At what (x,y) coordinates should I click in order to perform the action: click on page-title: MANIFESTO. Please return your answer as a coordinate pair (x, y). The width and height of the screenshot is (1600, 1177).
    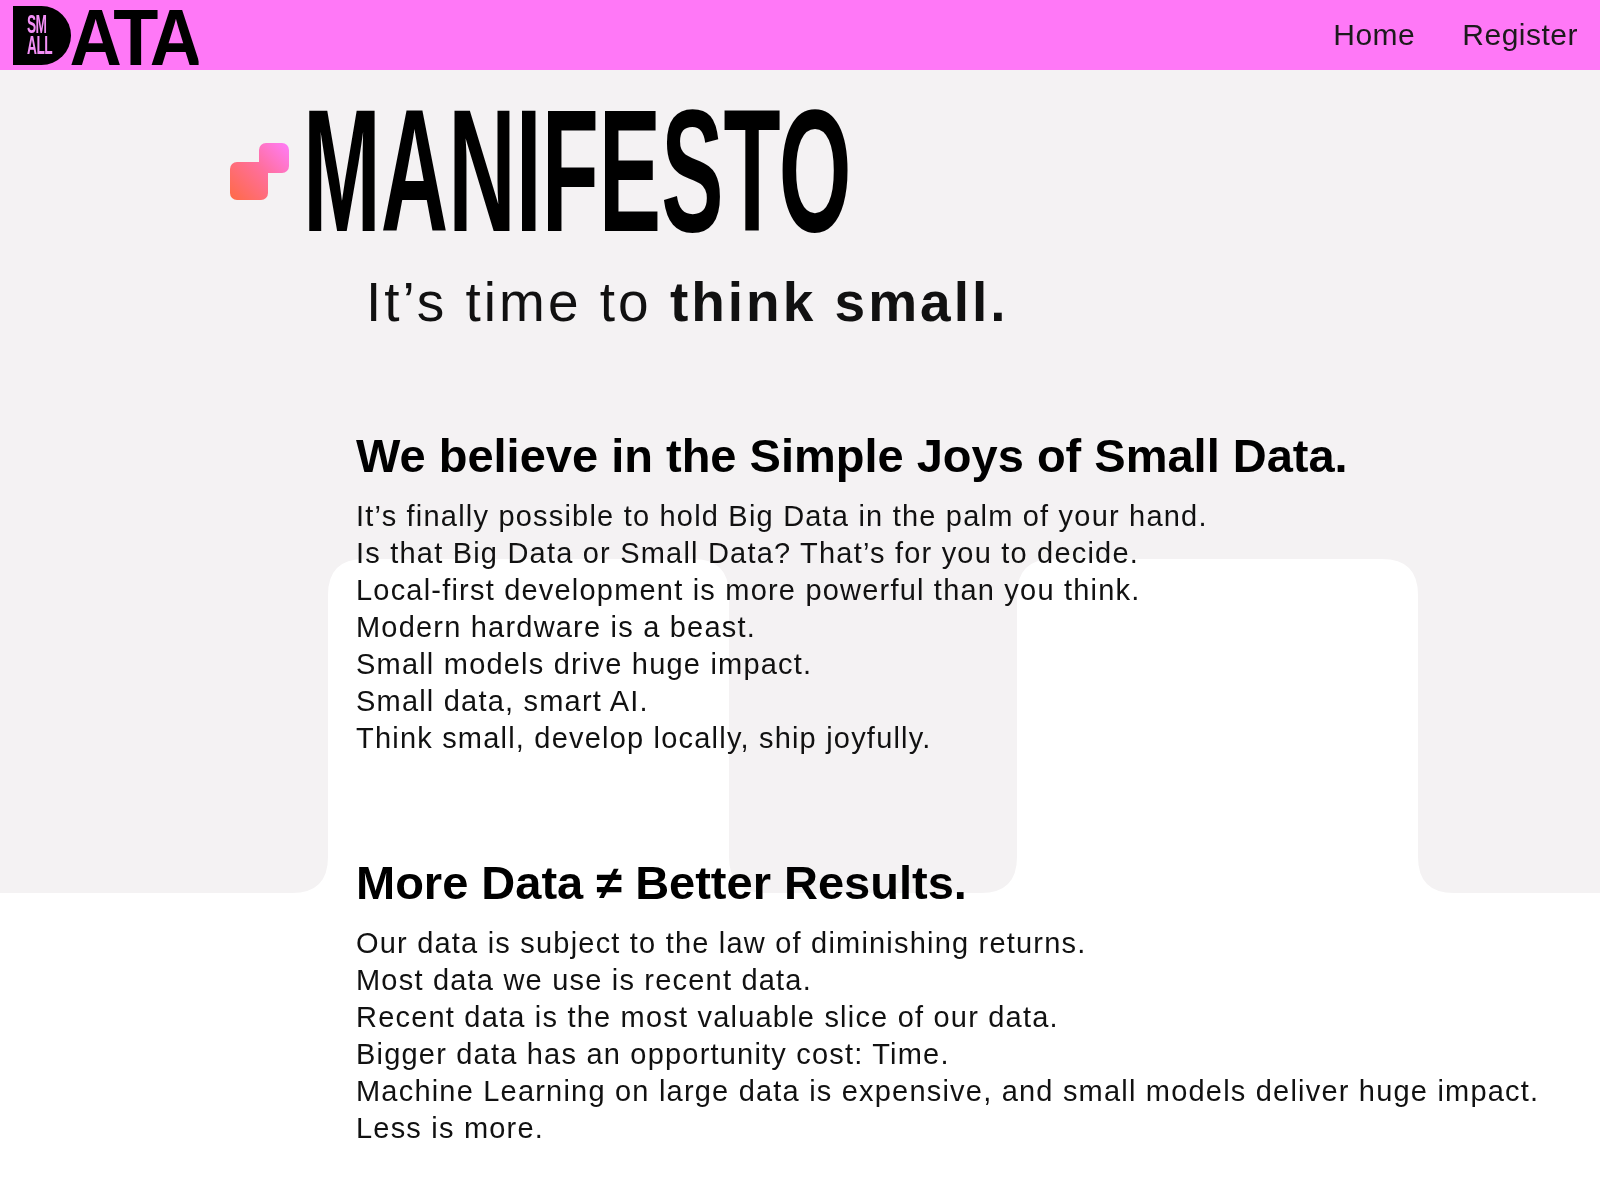
    Looking at the image, I should click on (577, 171).